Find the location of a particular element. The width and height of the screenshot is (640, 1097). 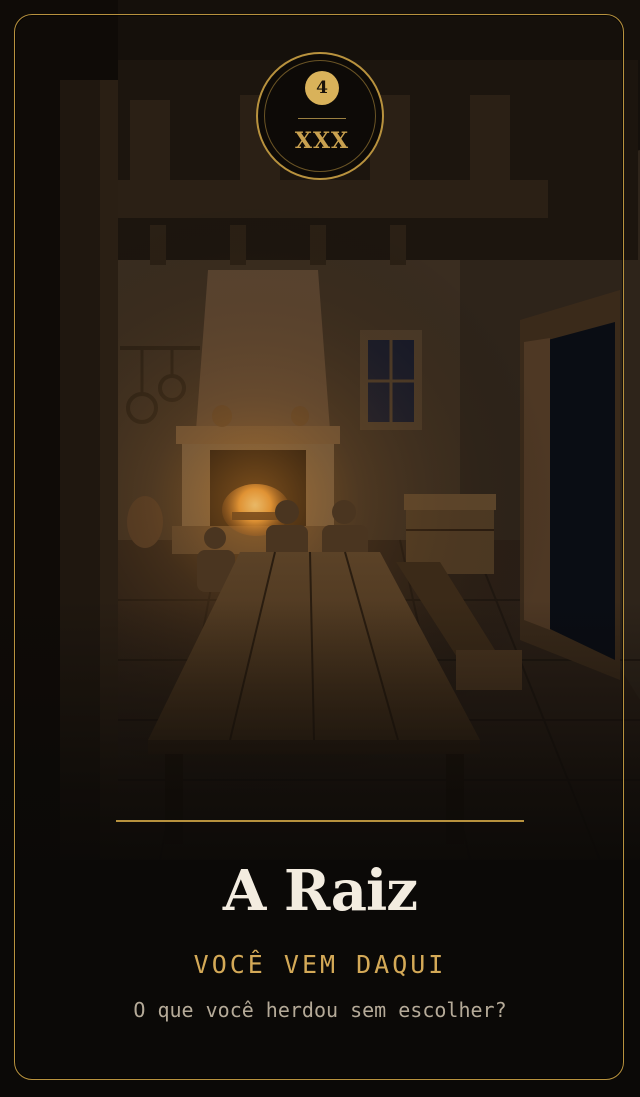

card-medallion: 4 XXX is located at coordinates (320, 116).